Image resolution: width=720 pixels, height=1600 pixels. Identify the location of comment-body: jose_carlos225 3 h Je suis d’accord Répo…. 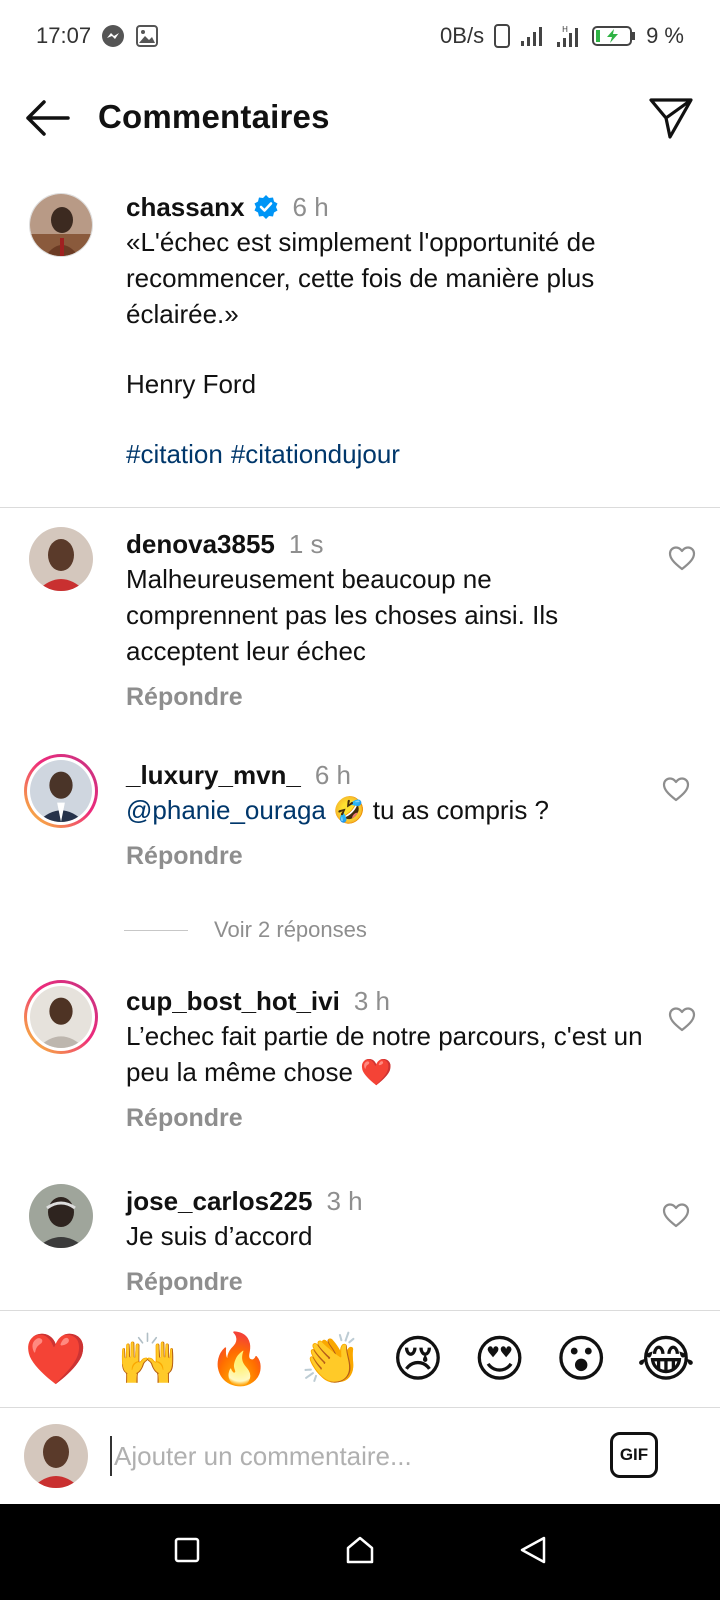
(386, 1241).